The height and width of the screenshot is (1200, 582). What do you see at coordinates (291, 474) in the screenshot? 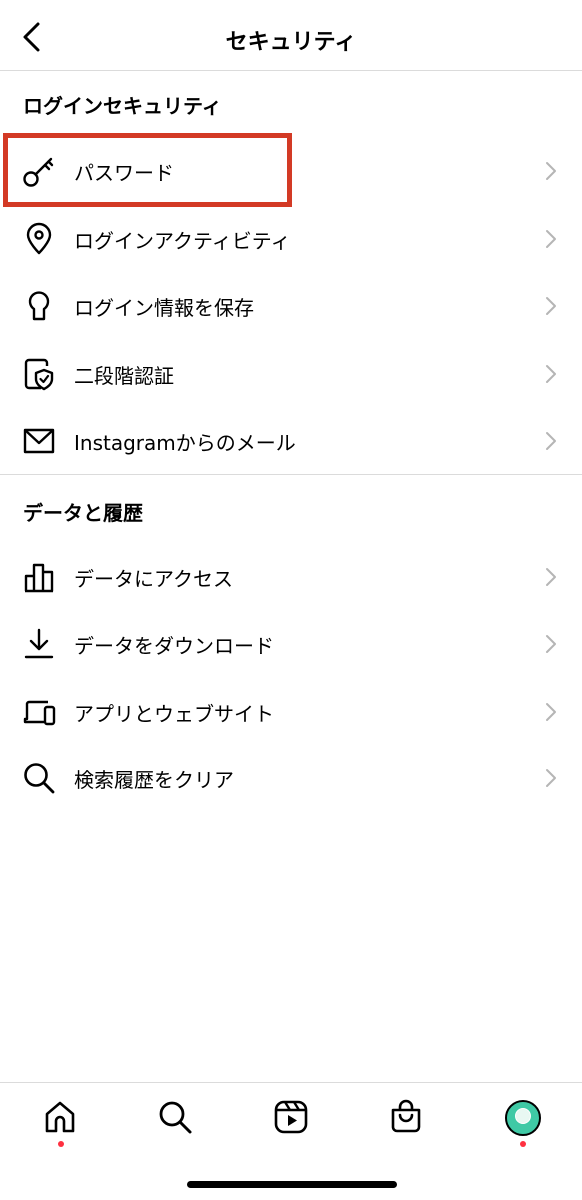
I see `section-divider` at bounding box center [291, 474].